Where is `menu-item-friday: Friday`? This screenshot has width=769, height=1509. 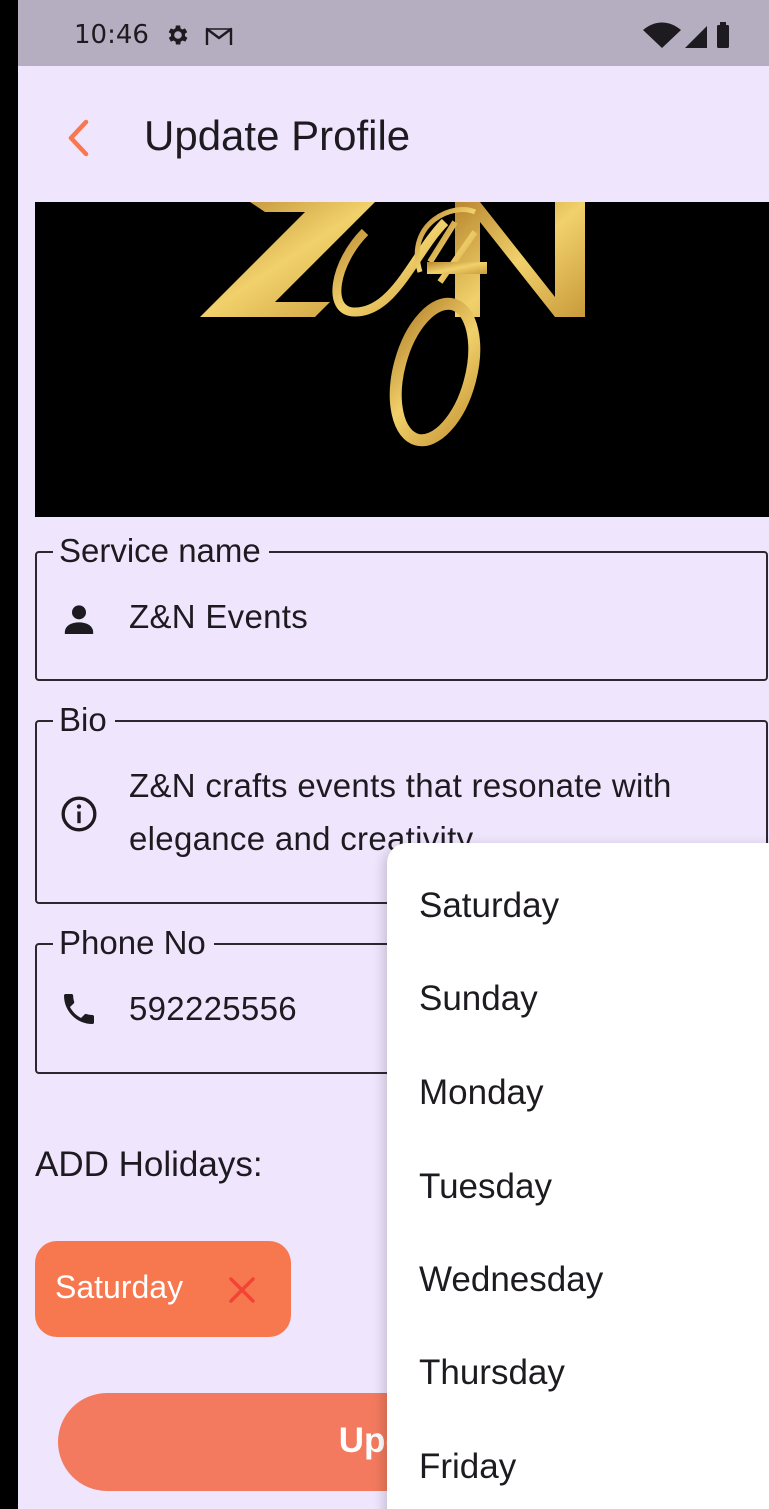 menu-item-friday: Friday is located at coordinates (589, 1467).